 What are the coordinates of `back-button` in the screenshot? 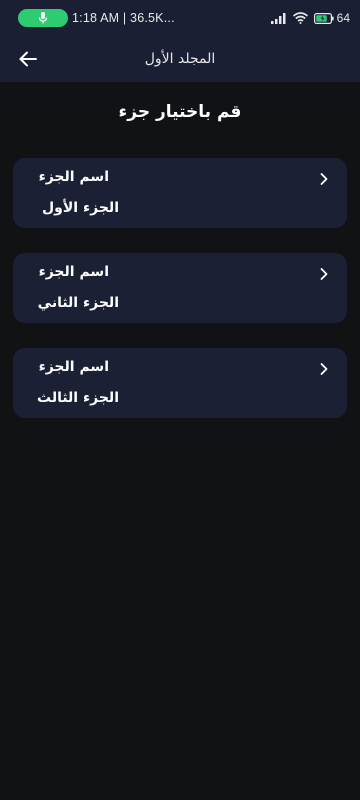 It's located at (28, 59).